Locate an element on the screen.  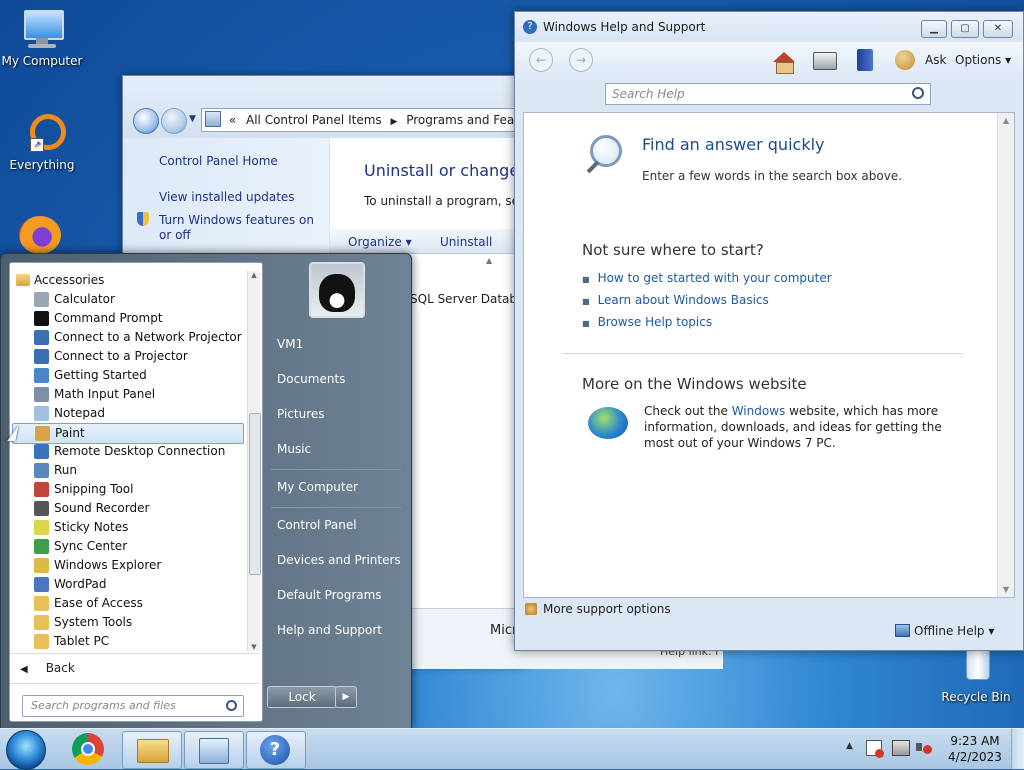
help-support-link: Help and Support is located at coordinates (329, 630).